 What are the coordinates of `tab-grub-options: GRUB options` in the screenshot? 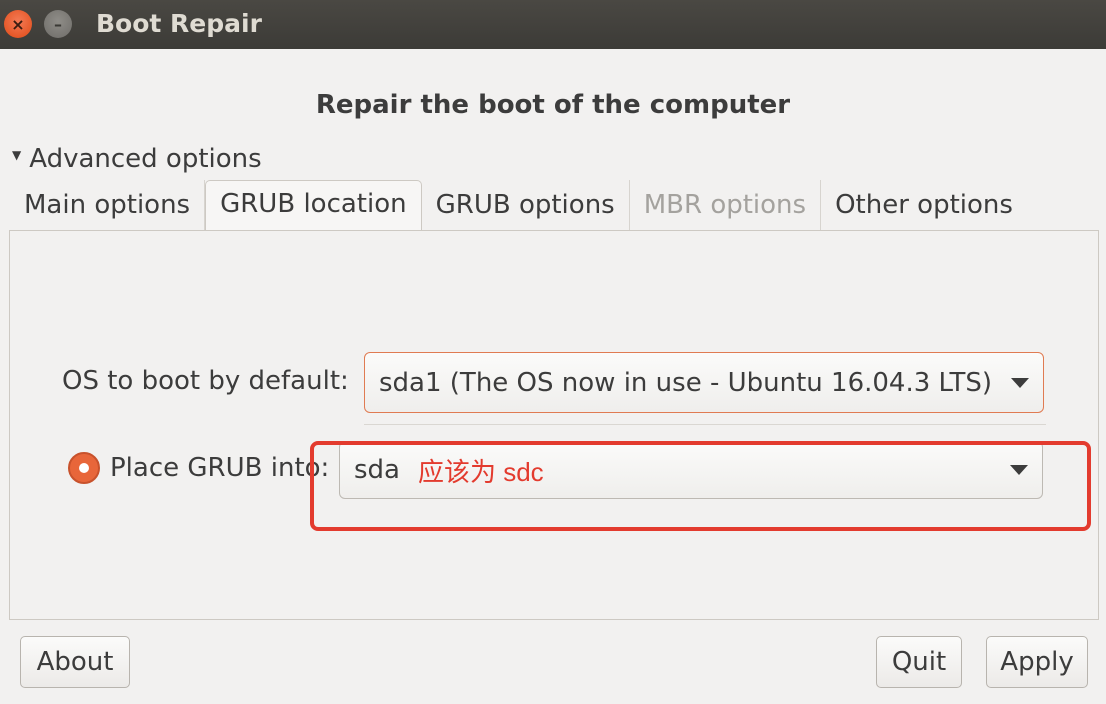 It's located at (526, 205).